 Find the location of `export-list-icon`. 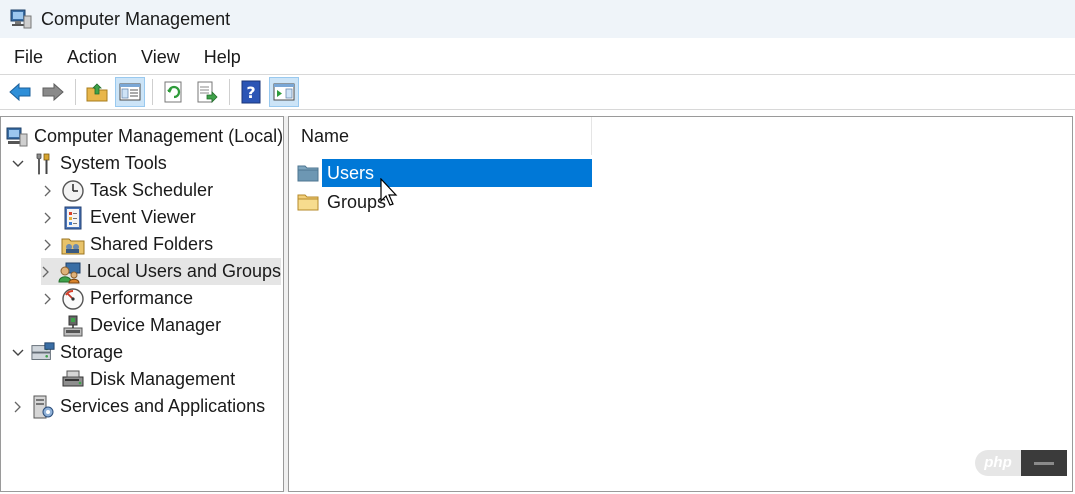

export-list-icon is located at coordinates (207, 92).